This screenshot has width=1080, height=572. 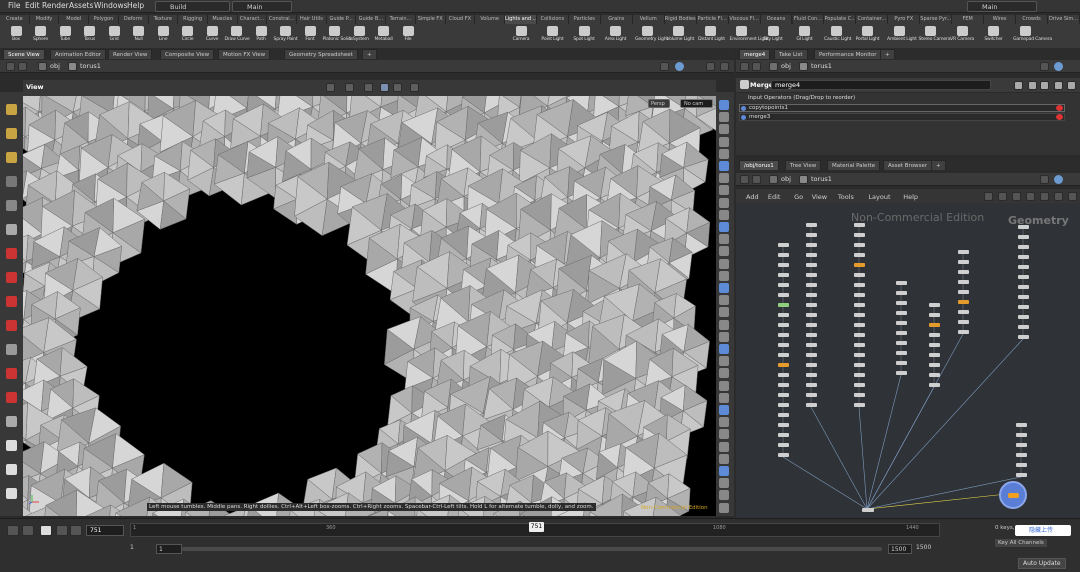 I want to click on menu-assets: Assets, so click(x=81, y=5).